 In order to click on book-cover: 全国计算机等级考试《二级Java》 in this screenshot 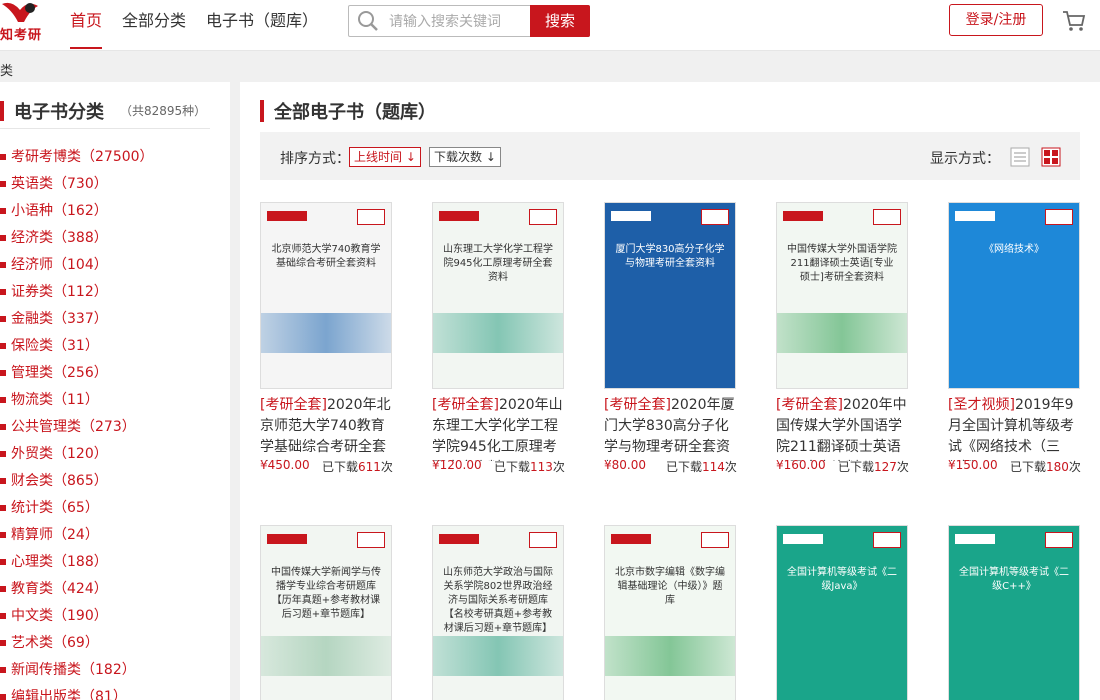, I will do `click(842, 612)`.